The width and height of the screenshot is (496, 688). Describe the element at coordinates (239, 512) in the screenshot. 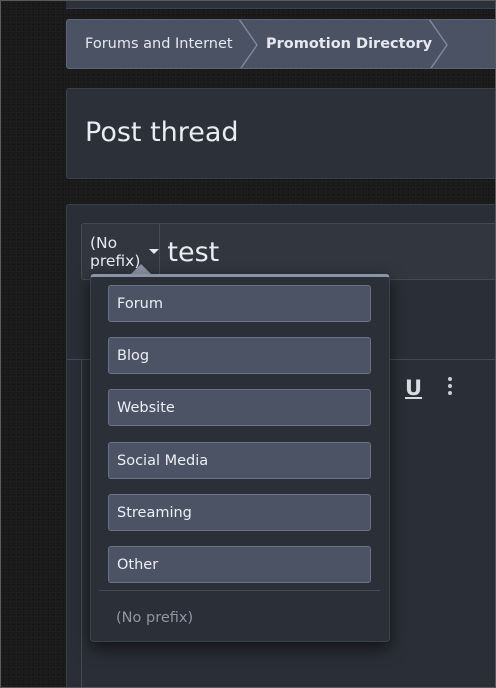

I see `prefix-option-streaming: Streaming` at that location.